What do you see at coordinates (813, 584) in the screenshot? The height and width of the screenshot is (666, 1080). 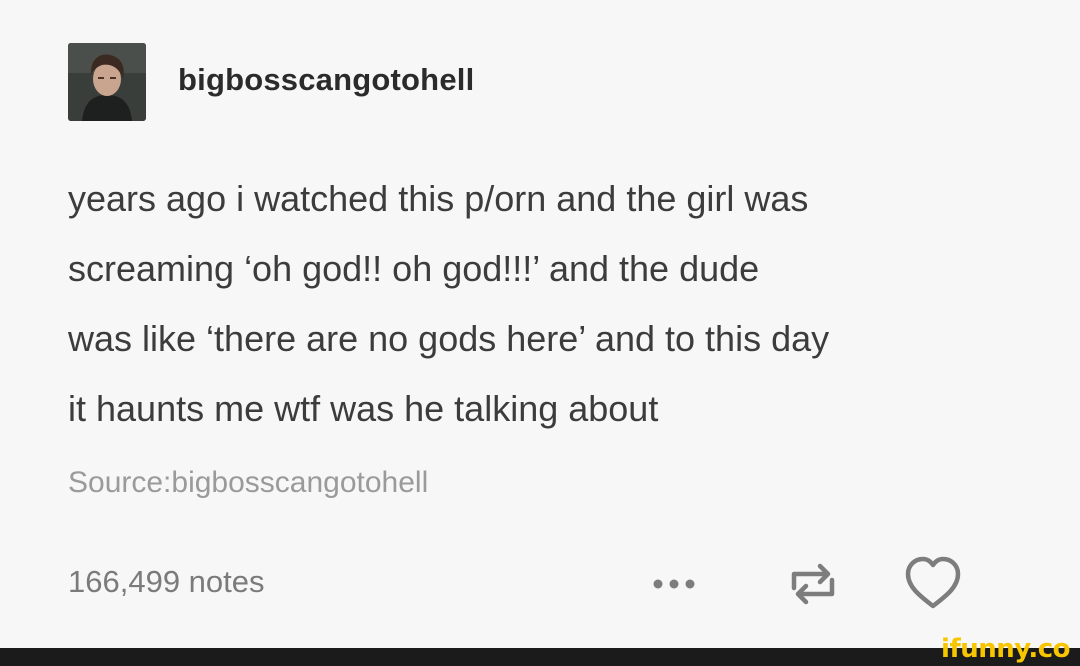 I see `reblog-icon` at bounding box center [813, 584].